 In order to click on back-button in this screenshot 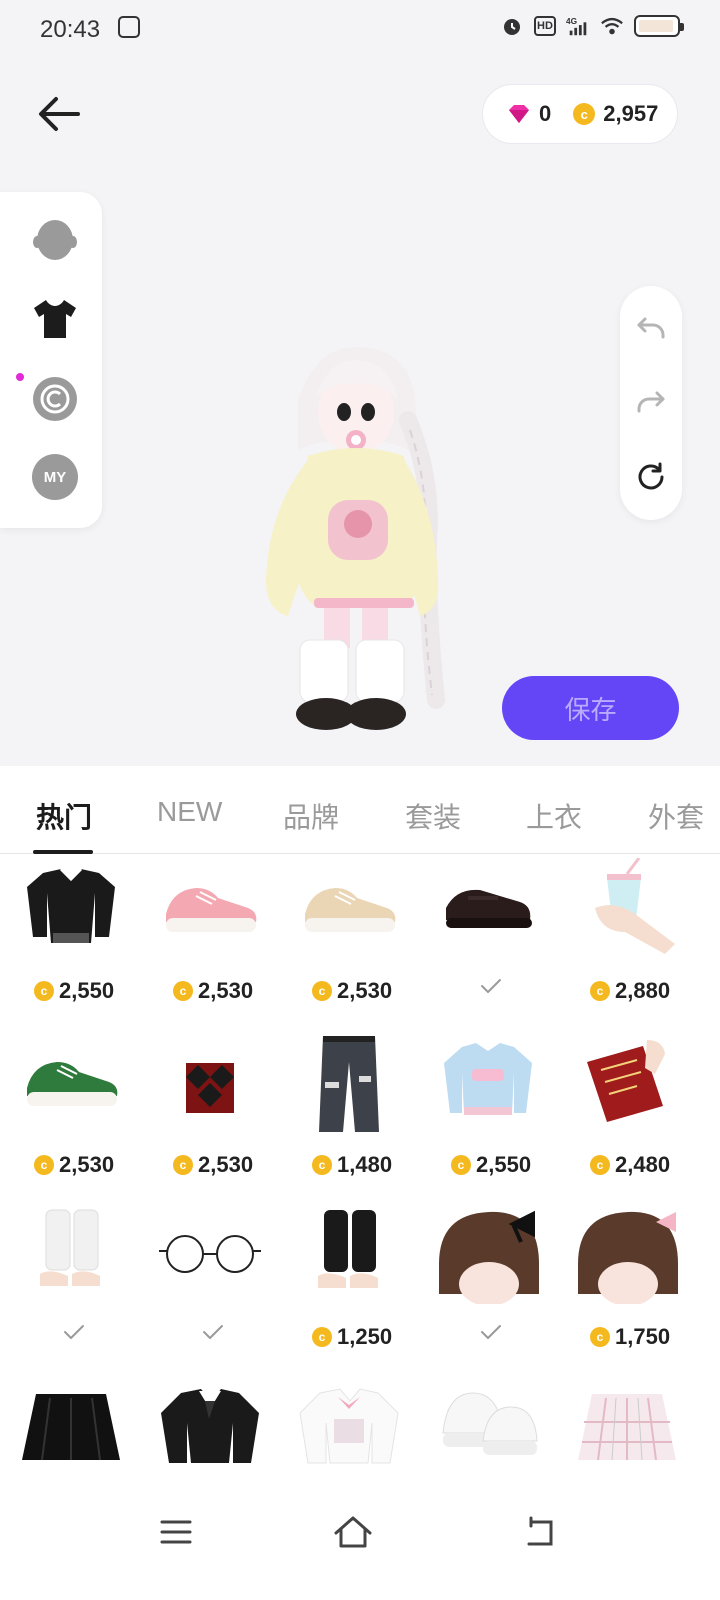, I will do `click(60, 114)`.